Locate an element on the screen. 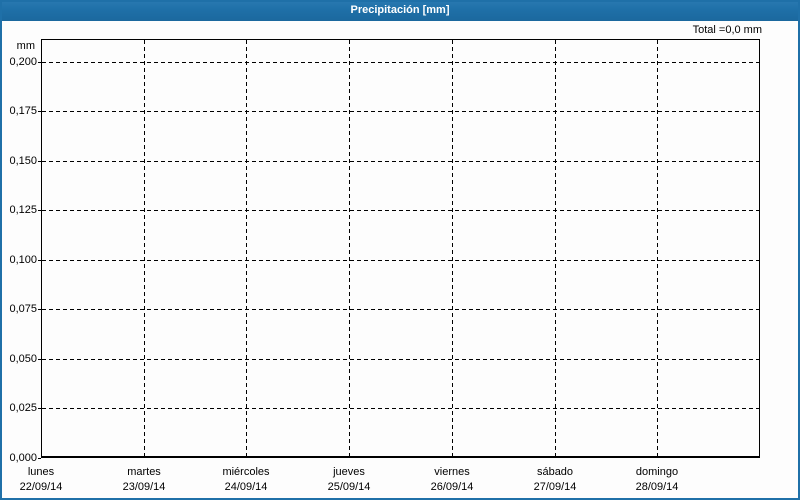 Image resolution: width=800 pixels, height=500 pixels. chart-title: Precipitación [mm] is located at coordinates (400, 10).